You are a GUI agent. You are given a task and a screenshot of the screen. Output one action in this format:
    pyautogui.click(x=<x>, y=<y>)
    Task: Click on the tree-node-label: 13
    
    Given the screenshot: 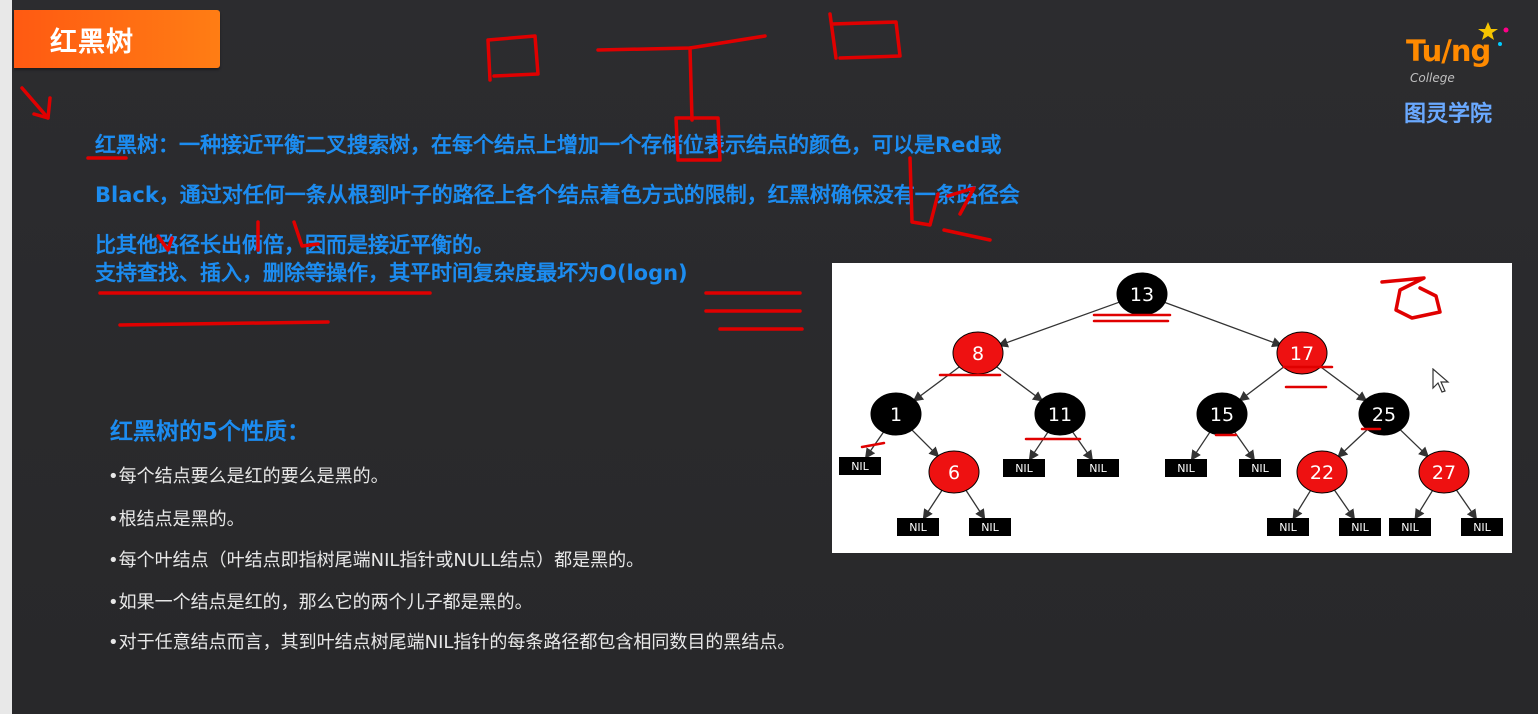 What is the action you would take?
    pyautogui.click(x=1142, y=295)
    